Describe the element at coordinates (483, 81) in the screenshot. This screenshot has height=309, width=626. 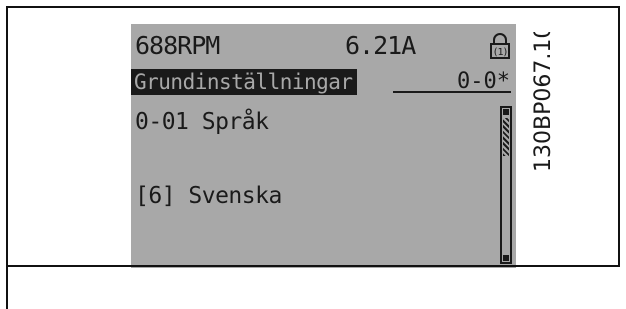
I see `menu-code: 0-0*` at that location.